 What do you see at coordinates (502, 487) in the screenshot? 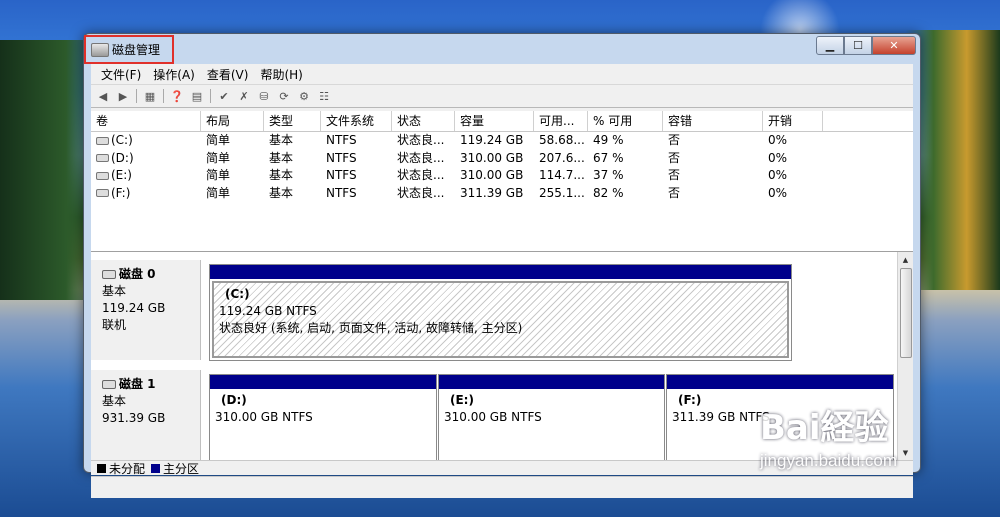
I see `status-bar` at bounding box center [502, 487].